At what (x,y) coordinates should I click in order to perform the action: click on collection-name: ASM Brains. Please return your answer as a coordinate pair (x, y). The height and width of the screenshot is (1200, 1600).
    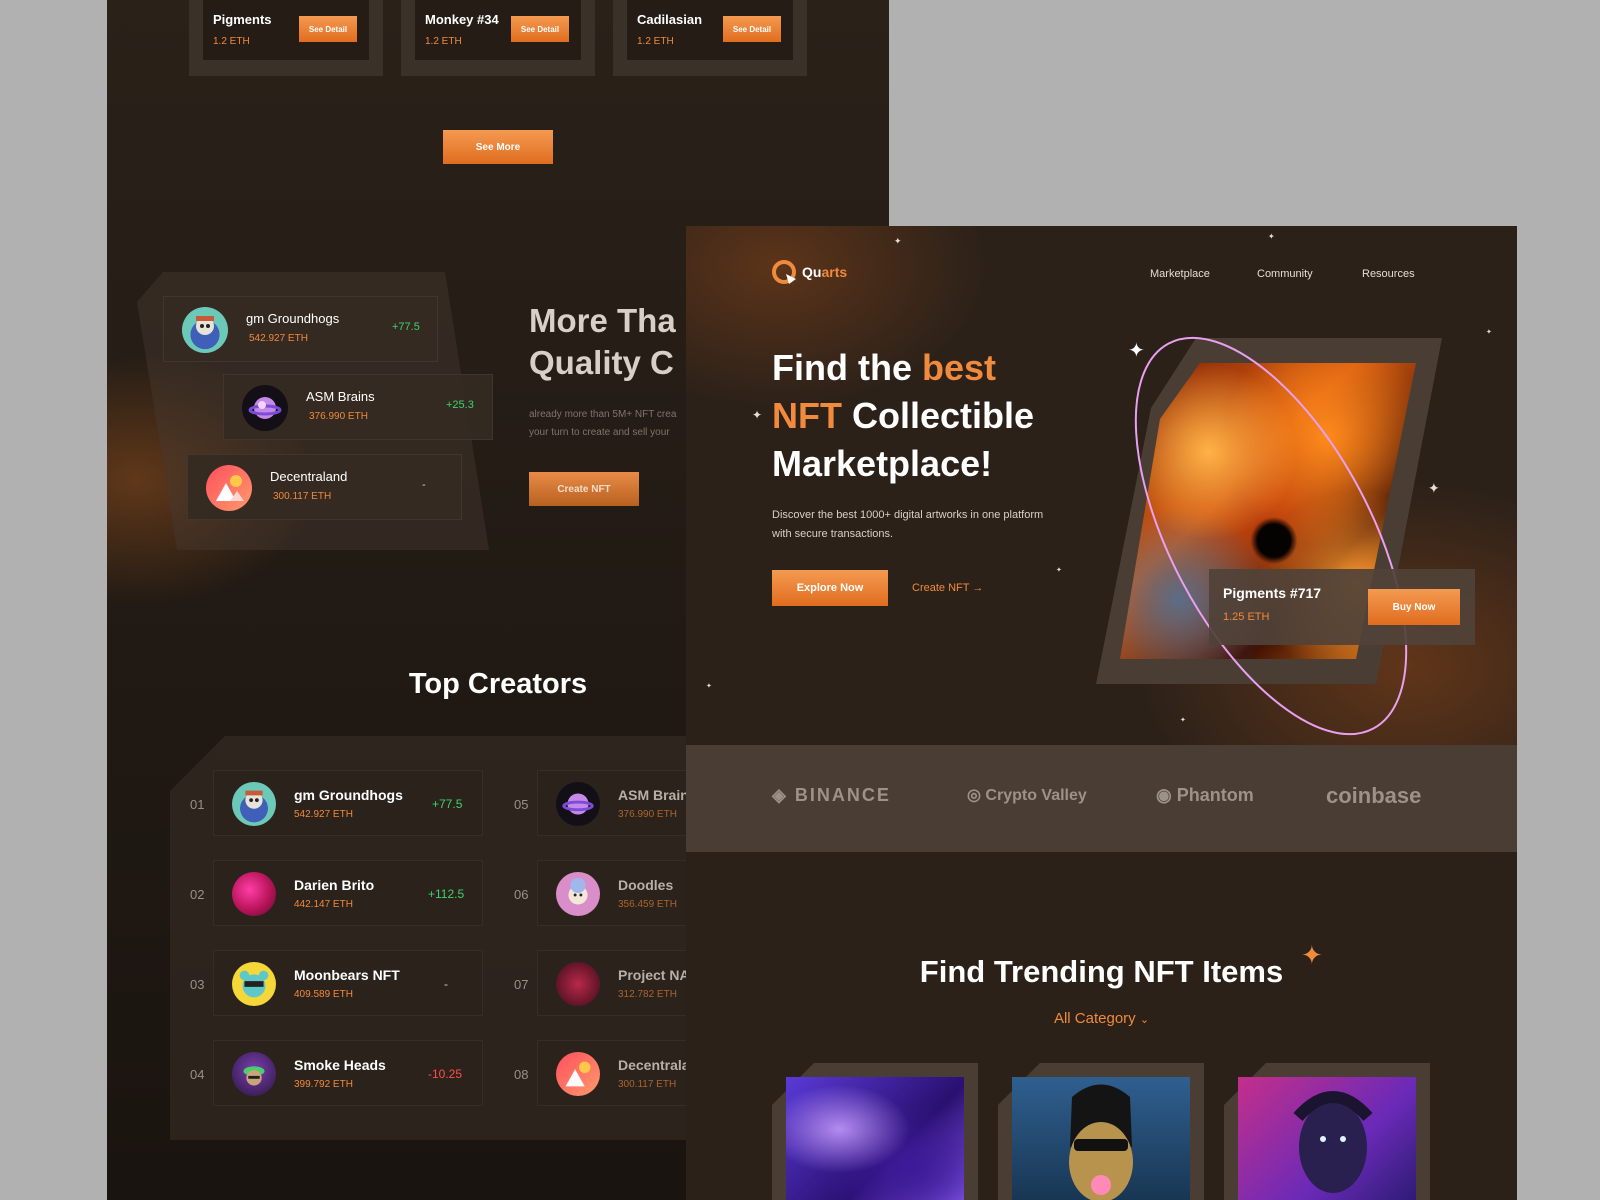
    Looking at the image, I should click on (340, 396).